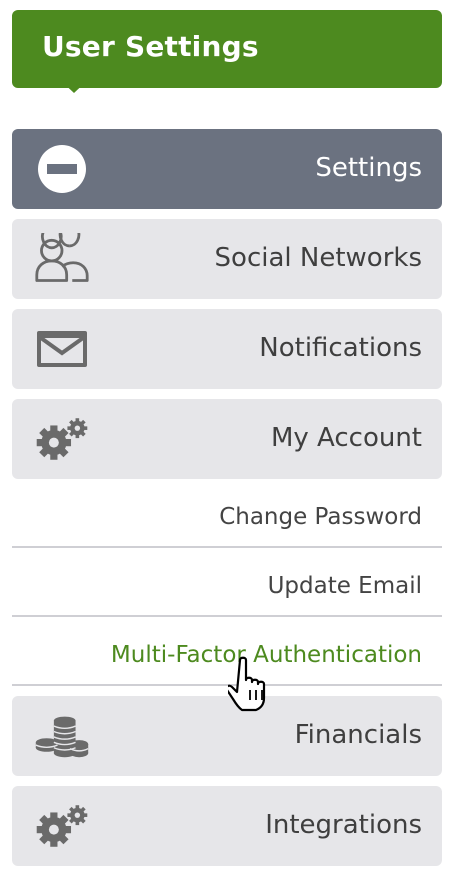  What do you see at coordinates (318, 258) in the screenshot?
I see `menu-item-social-networks-label: Social Networks` at bounding box center [318, 258].